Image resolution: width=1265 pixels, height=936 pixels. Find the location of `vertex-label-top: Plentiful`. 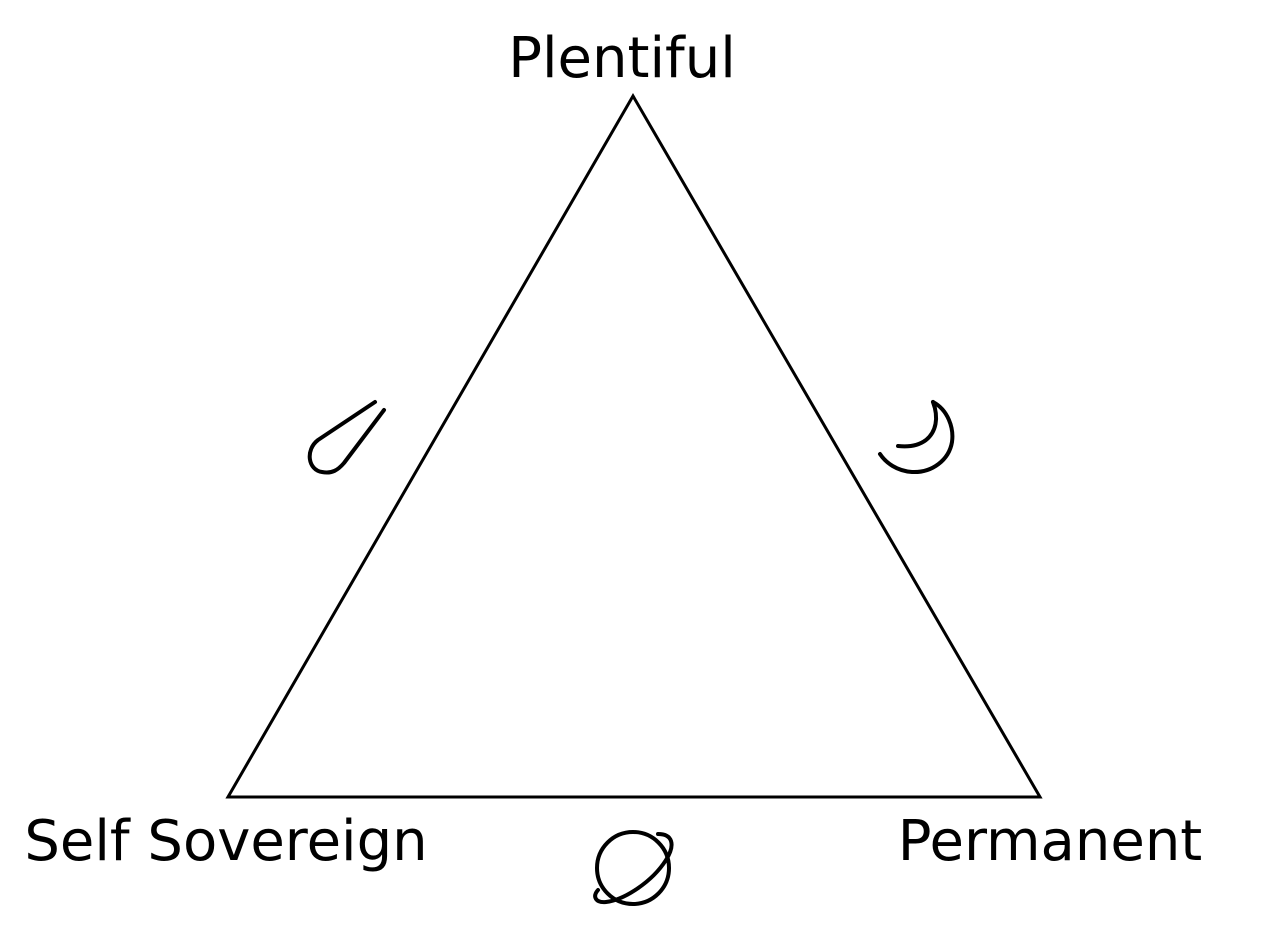

vertex-label-top: Plentiful is located at coordinates (622, 58).